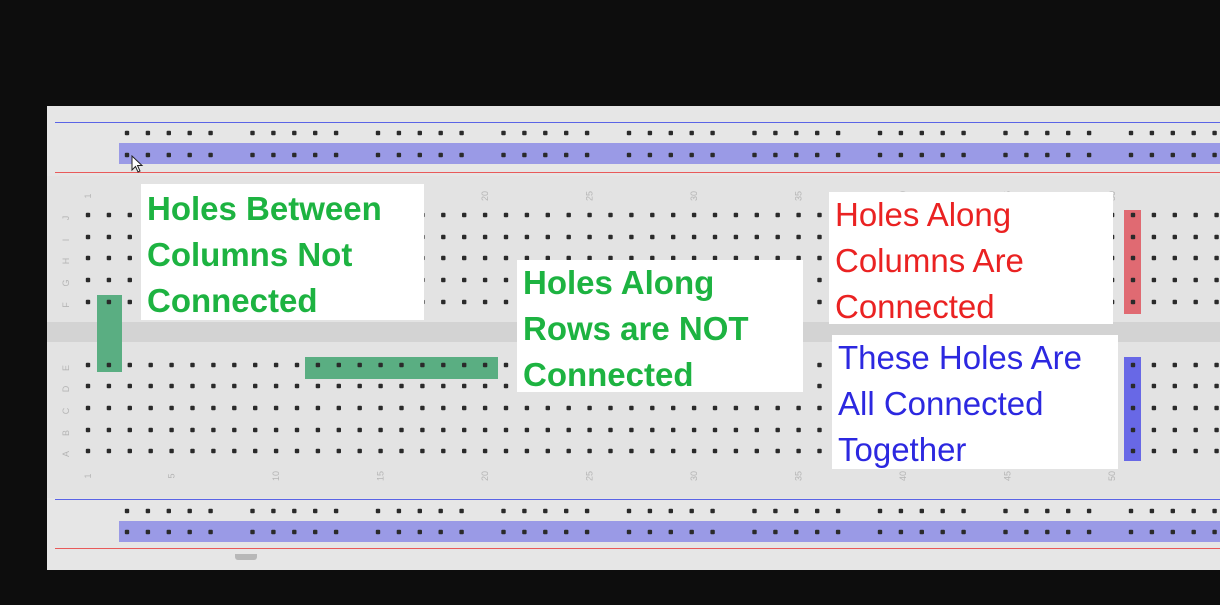 The height and width of the screenshot is (605, 1220). What do you see at coordinates (66, 282) in the screenshot?
I see `row-letter: G` at bounding box center [66, 282].